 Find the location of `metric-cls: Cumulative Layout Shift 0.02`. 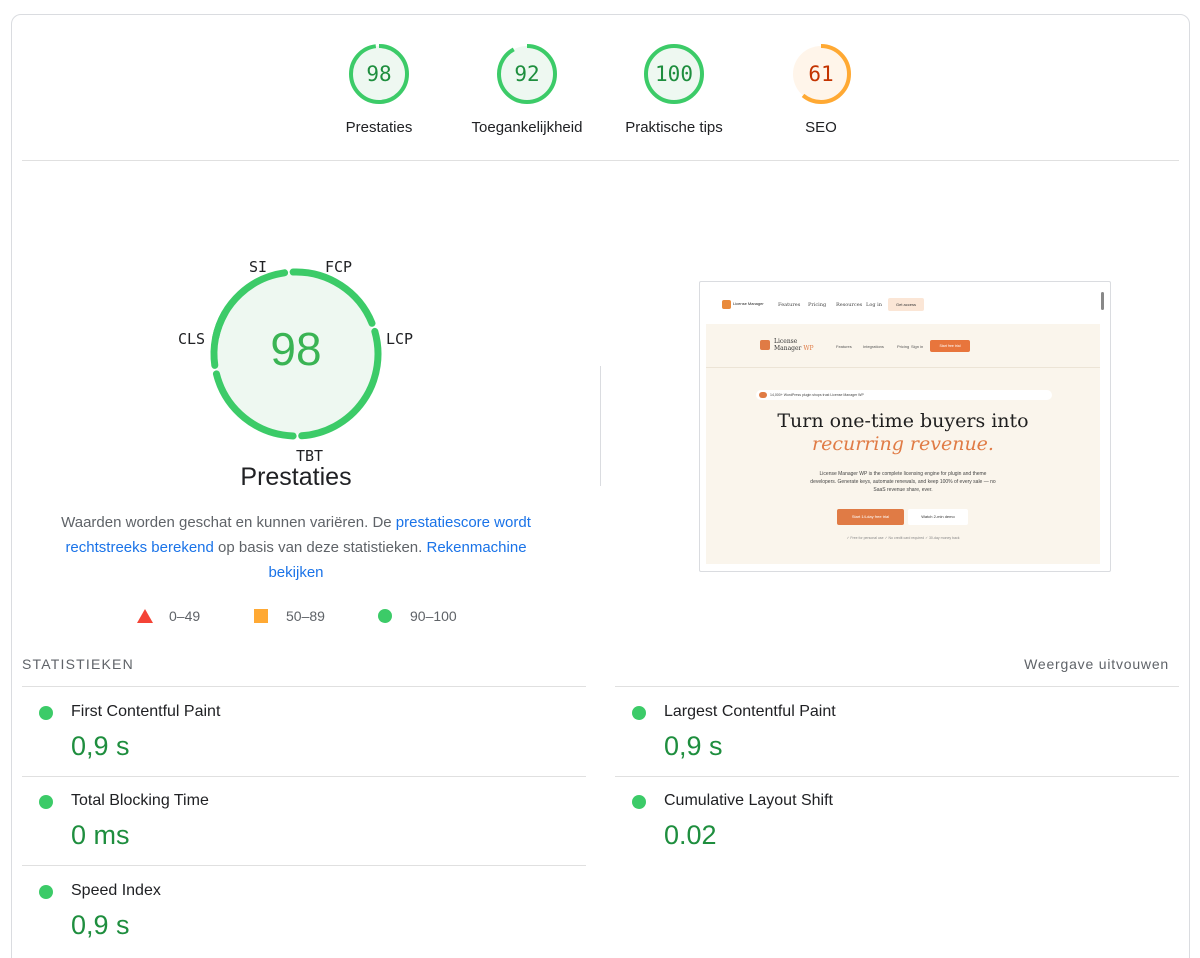

metric-cls: Cumulative Layout Shift 0.02 is located at coordinates (895, 820).